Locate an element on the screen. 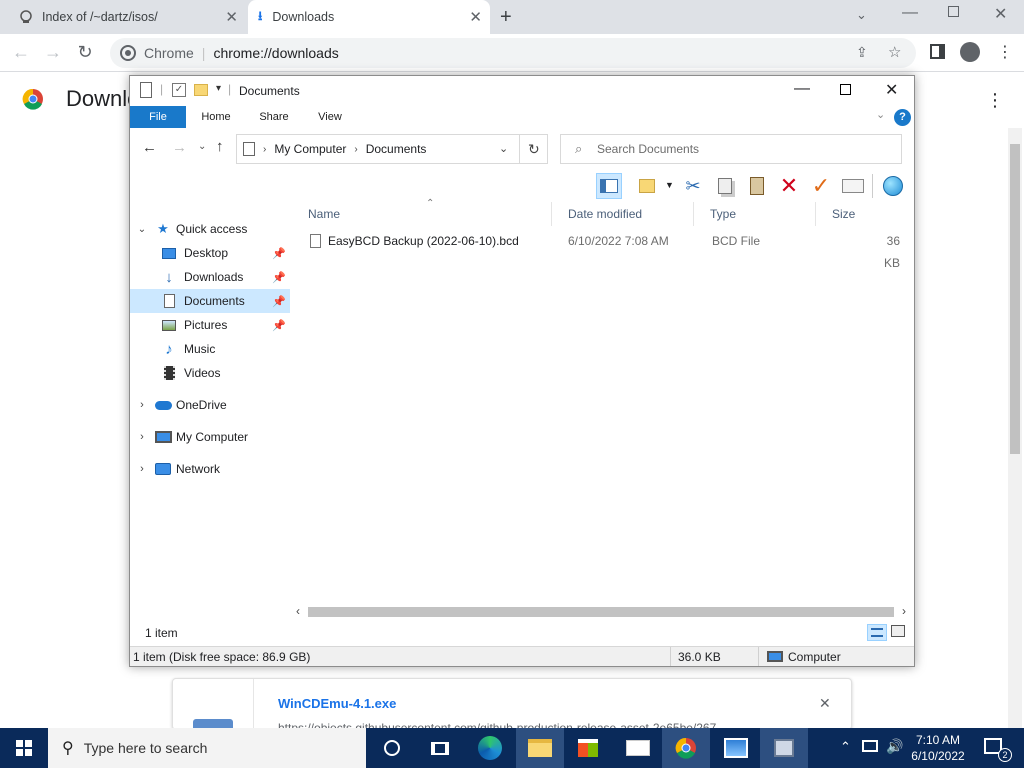 Image resolution: width=1024 pixels, height=768 pixels. page-scrollbar is located at coordinates (1015, 428).